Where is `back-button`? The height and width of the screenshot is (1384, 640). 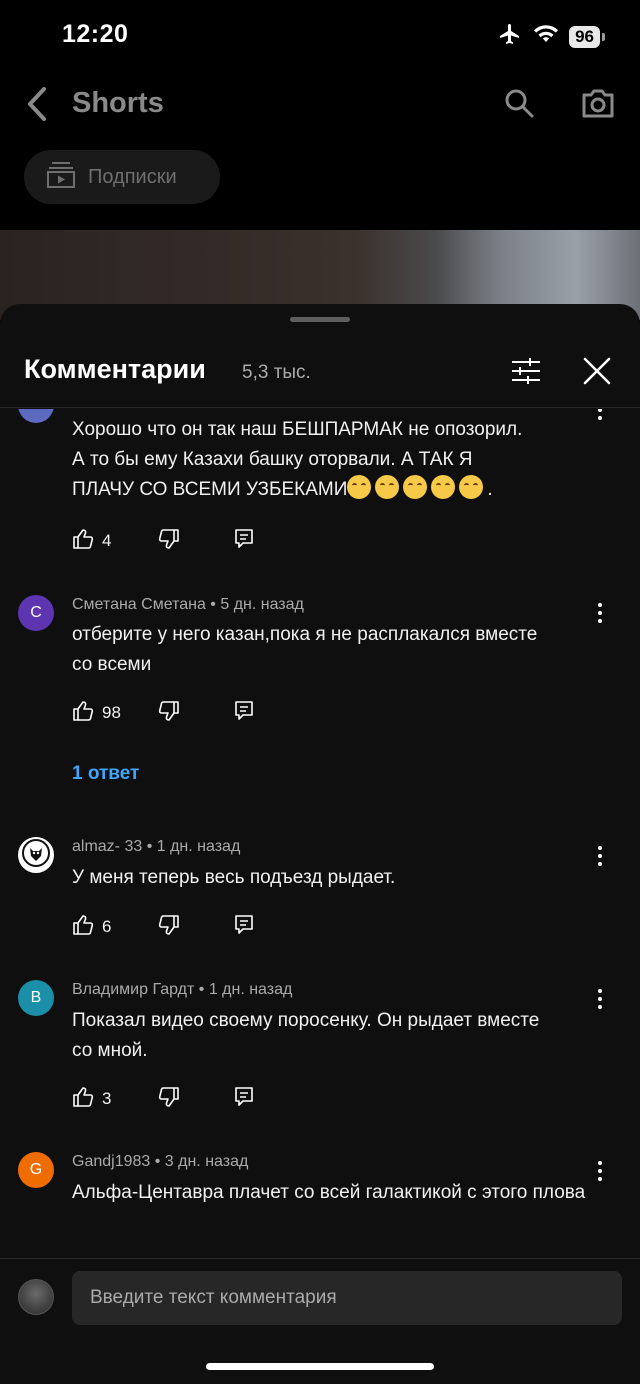
back-button is located at coordinates (36, 106).